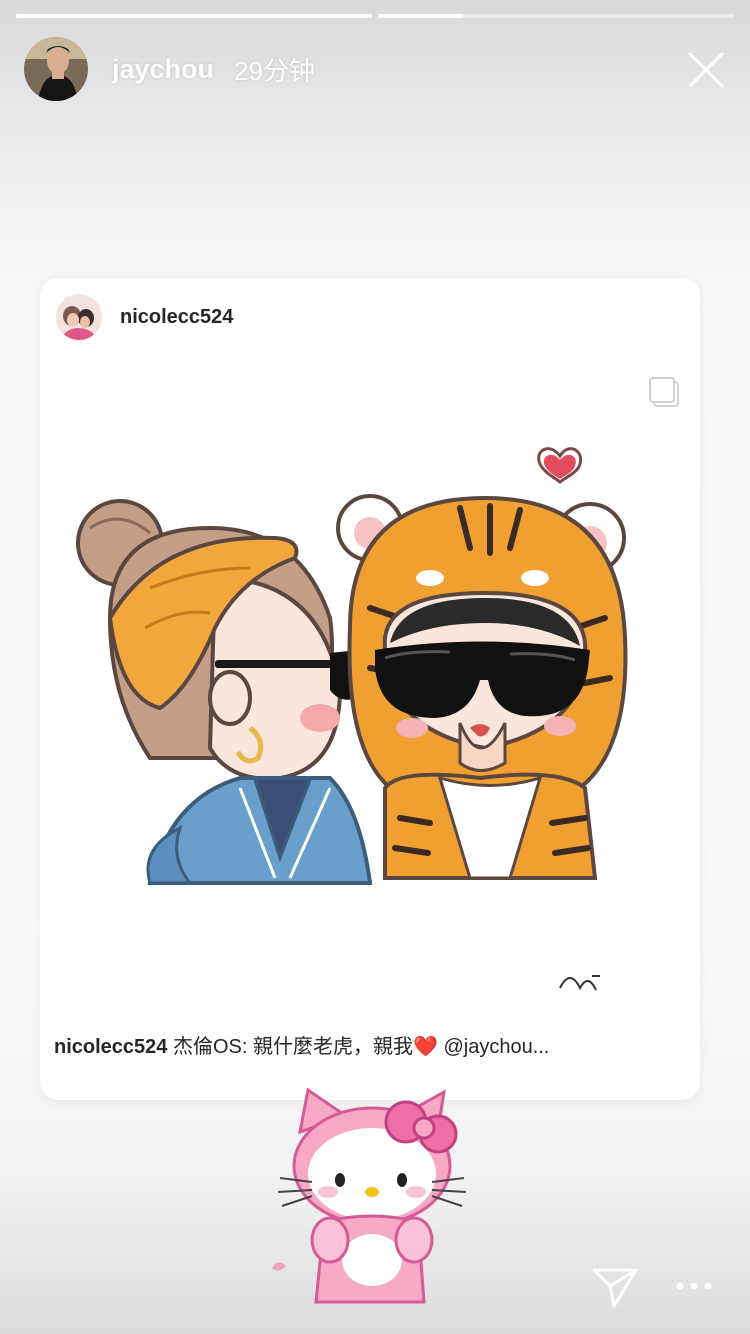  Describe the element at coordinates (615, 1287) in the screenshot. I see `send-icon` at that location.